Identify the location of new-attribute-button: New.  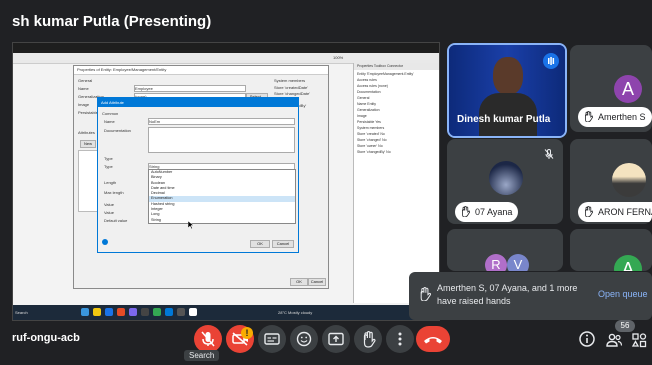
(88, 144).